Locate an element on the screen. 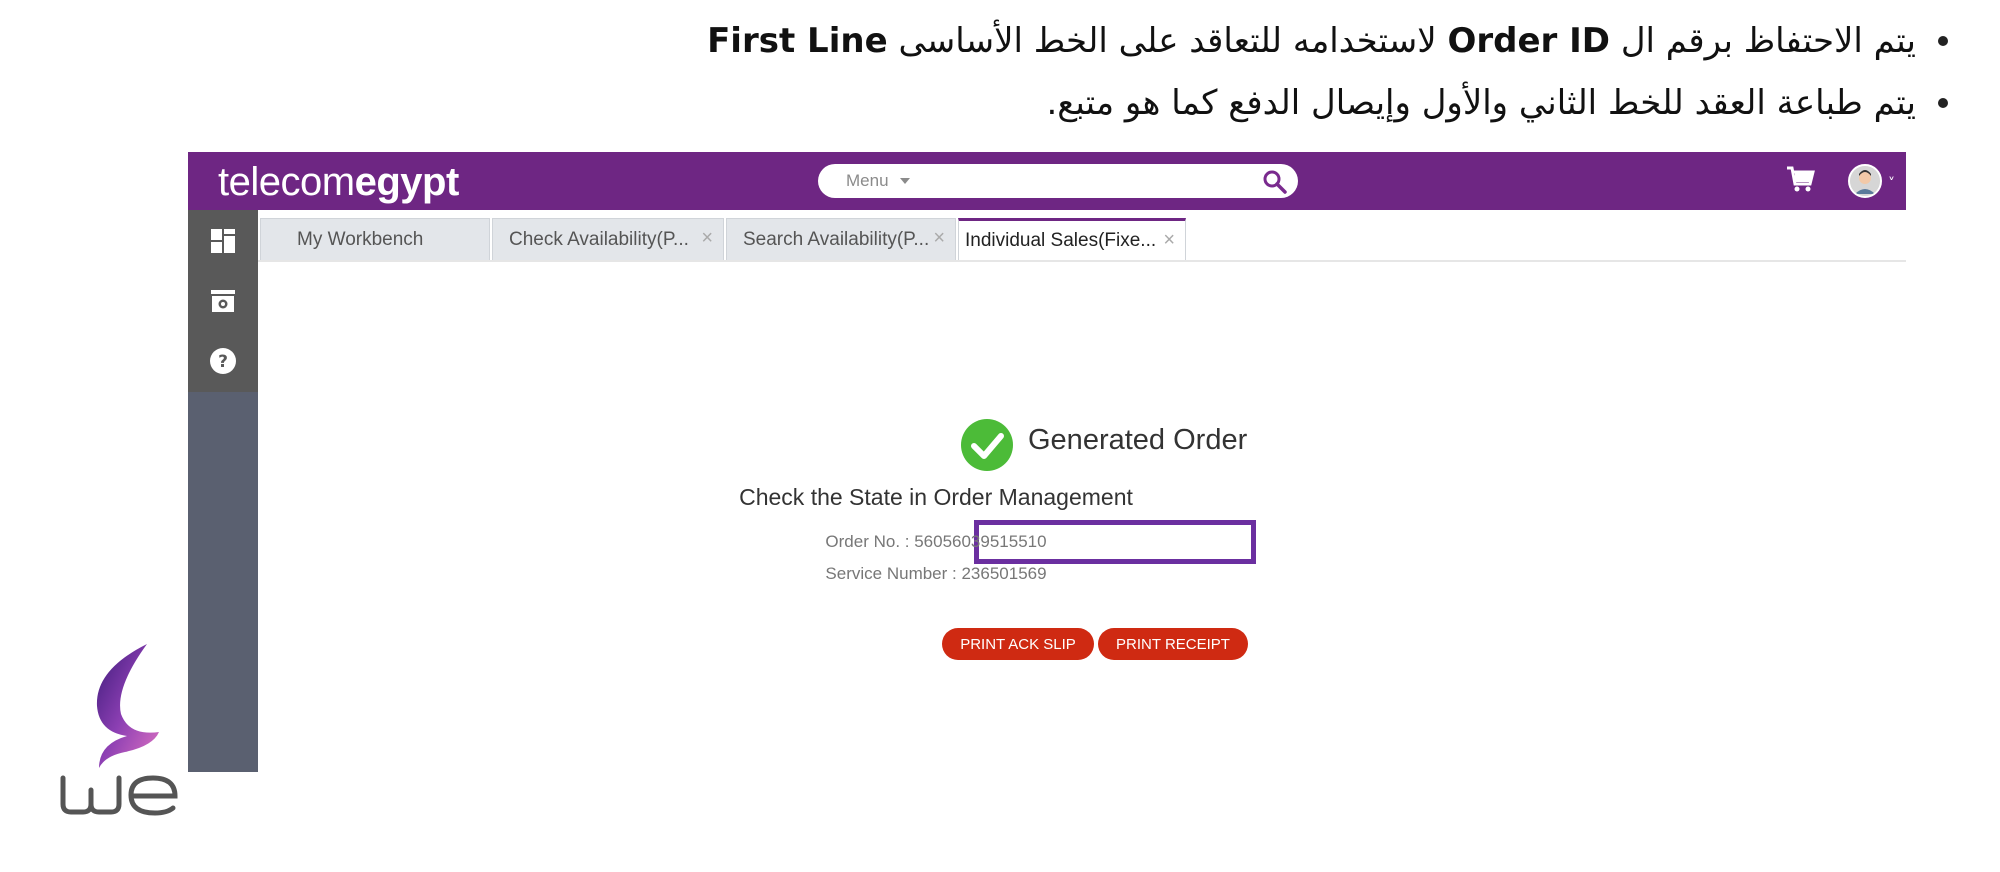 This screenshot has width=2000, height=872. view-icon is located at coordinates (223, 301).